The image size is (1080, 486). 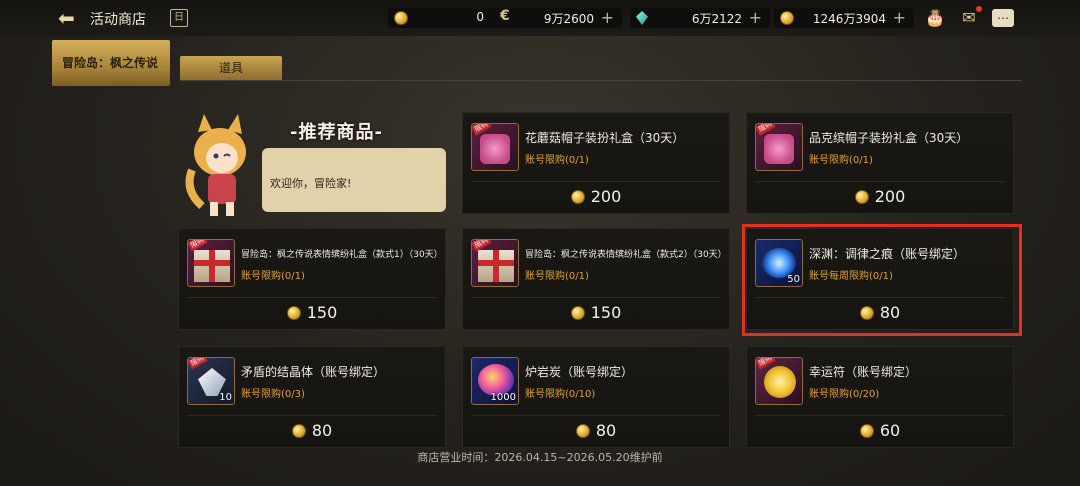 What do you see at coordinates (560, 394) in the screenshot?
I see `item-limit: 账号限购(0/10)` at bounding box center [560, 394].